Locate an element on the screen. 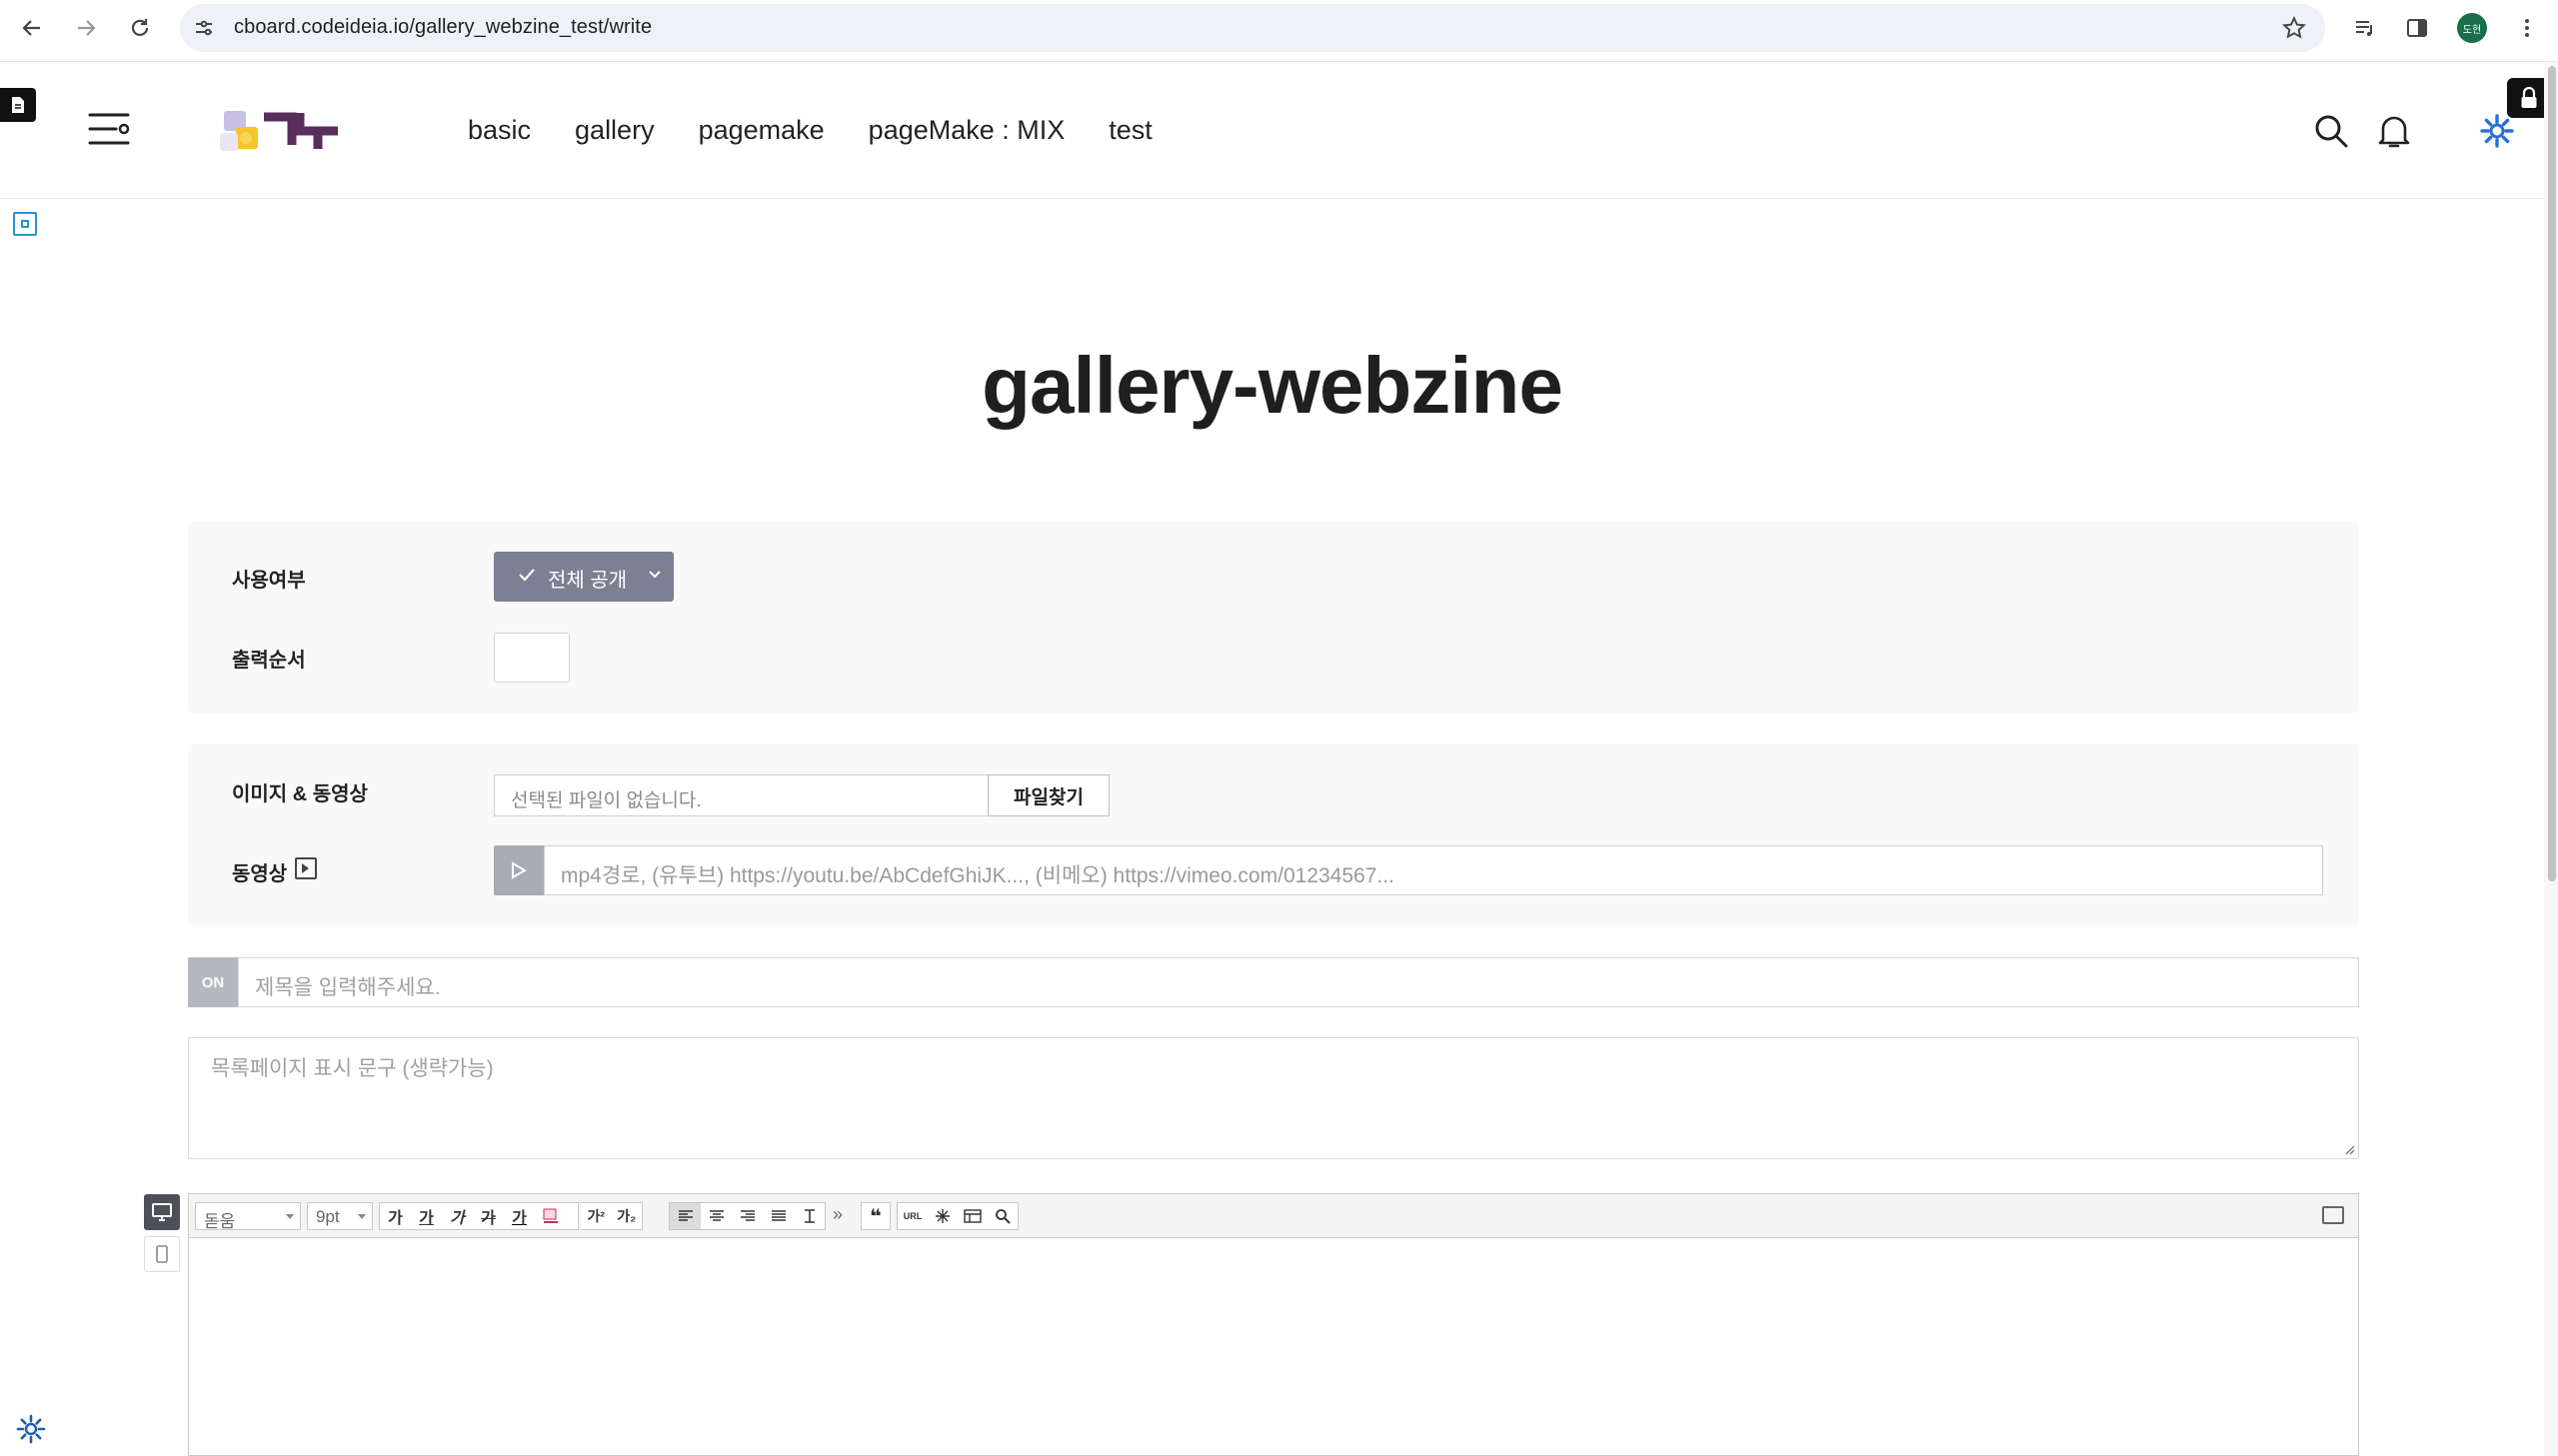 This screenshot has height=1456, width=2558. table-button is located at coordinates (973, 1216).